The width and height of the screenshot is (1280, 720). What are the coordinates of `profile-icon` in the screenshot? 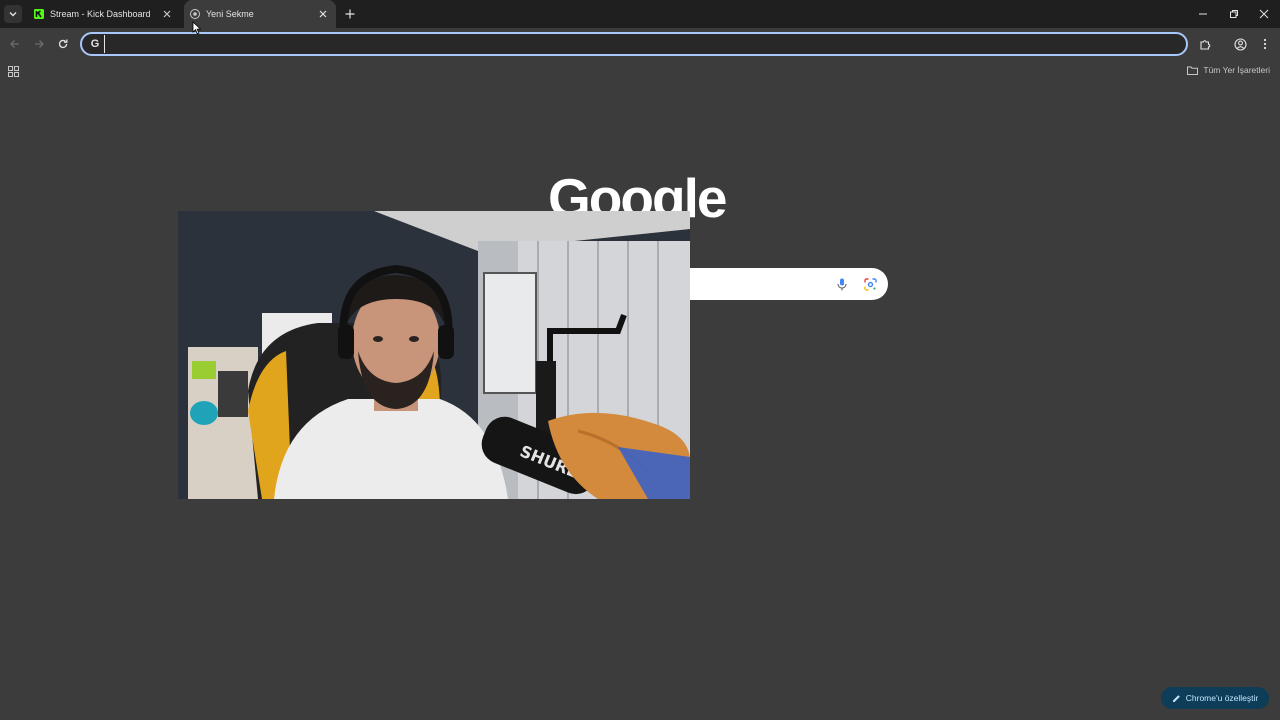 It's located at (1240, 44).